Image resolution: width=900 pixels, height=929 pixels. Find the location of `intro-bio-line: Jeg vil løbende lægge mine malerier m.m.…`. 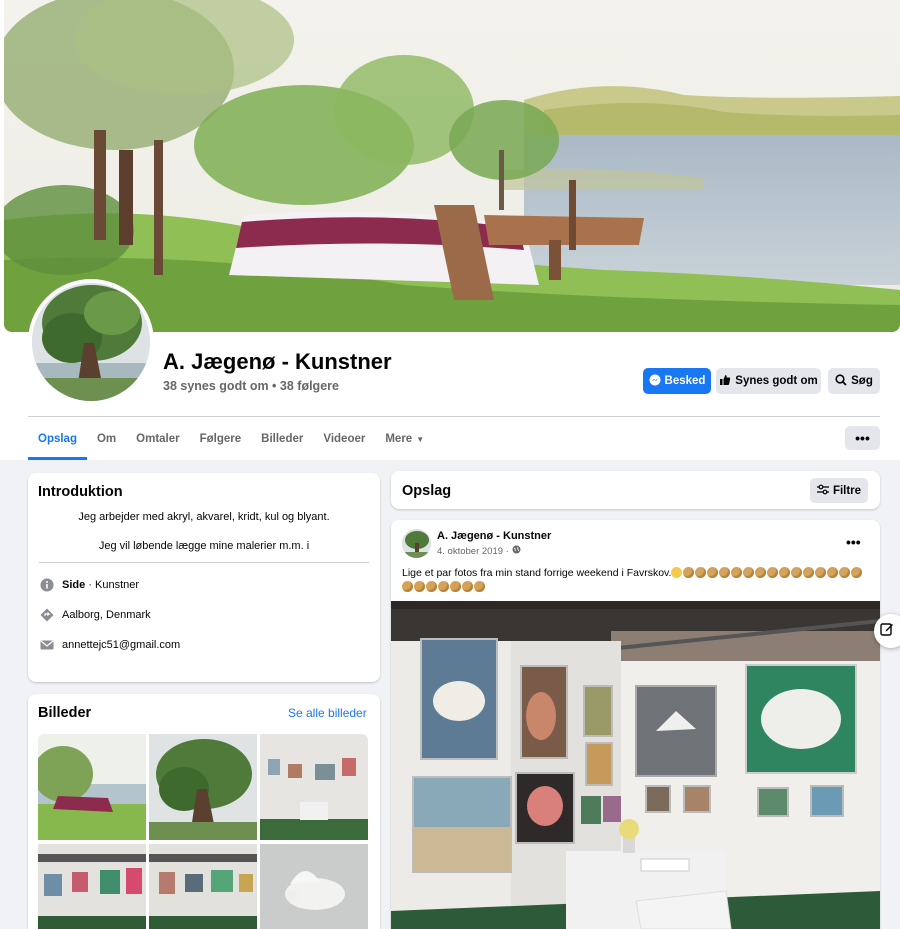

intro-bio-line: Jeg vil løbende lægge mine malerier m.m.… is located at coordinates (204, 546).